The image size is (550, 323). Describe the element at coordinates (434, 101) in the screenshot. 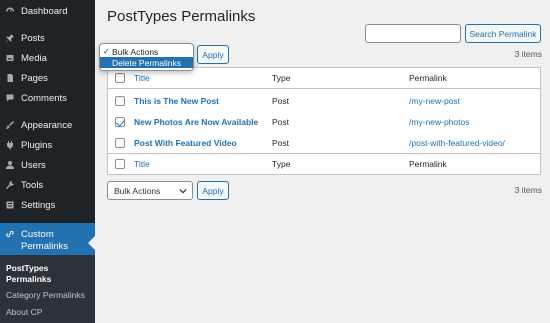

I see `row-permalink-link: /my-new-post` at that location.